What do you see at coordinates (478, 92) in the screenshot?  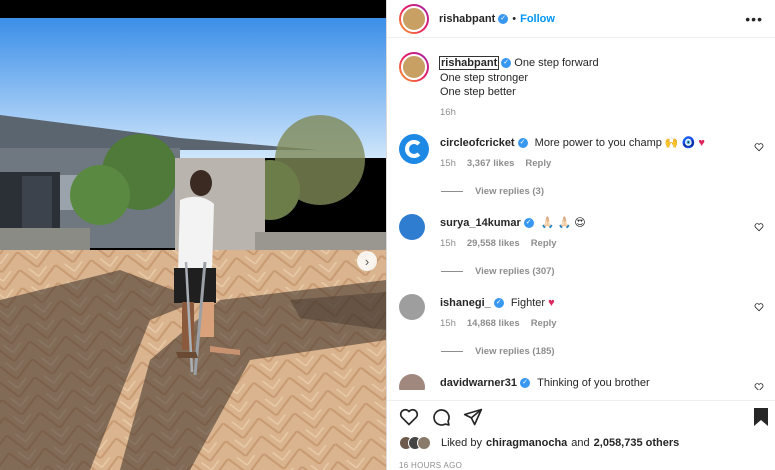 I see `caption-line-3: One step better` at bounding box center [478, 92].